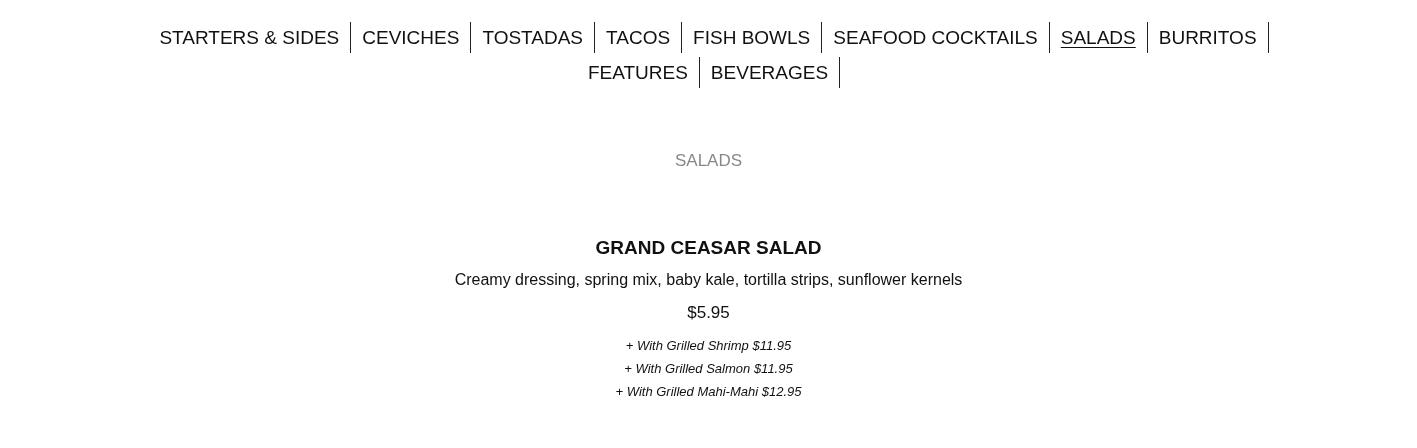  Describe the element at coordinates (1098, 37) in the screenshot. I see `menu-tab: SALADS` at that location.